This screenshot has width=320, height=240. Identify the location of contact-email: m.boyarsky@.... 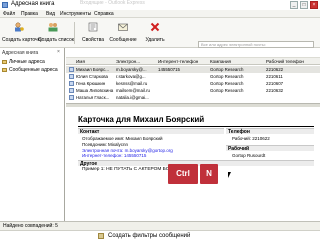
(131, 69).